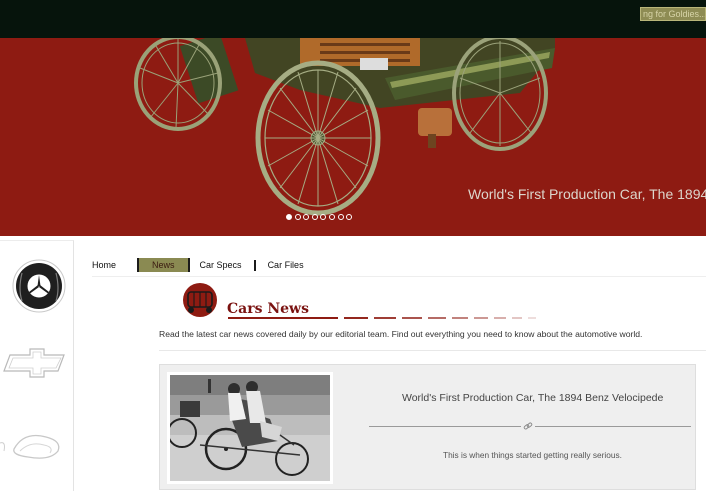  What do you see at coordinates (221, 265) in the screenshot?
I see `nav-car-specs: Car Specs` at bounding box center [221, 265].